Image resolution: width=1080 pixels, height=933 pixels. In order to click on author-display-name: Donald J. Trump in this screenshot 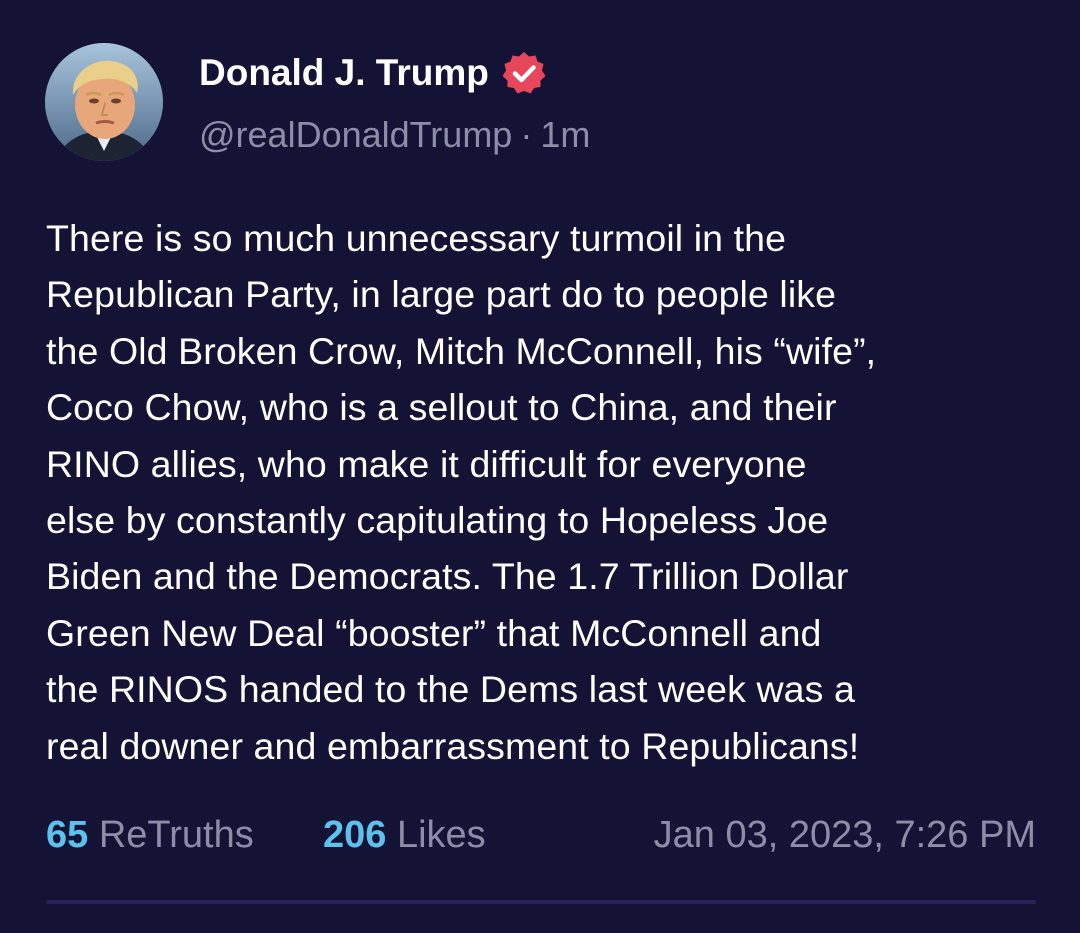, I will do `click(344, 73)`.